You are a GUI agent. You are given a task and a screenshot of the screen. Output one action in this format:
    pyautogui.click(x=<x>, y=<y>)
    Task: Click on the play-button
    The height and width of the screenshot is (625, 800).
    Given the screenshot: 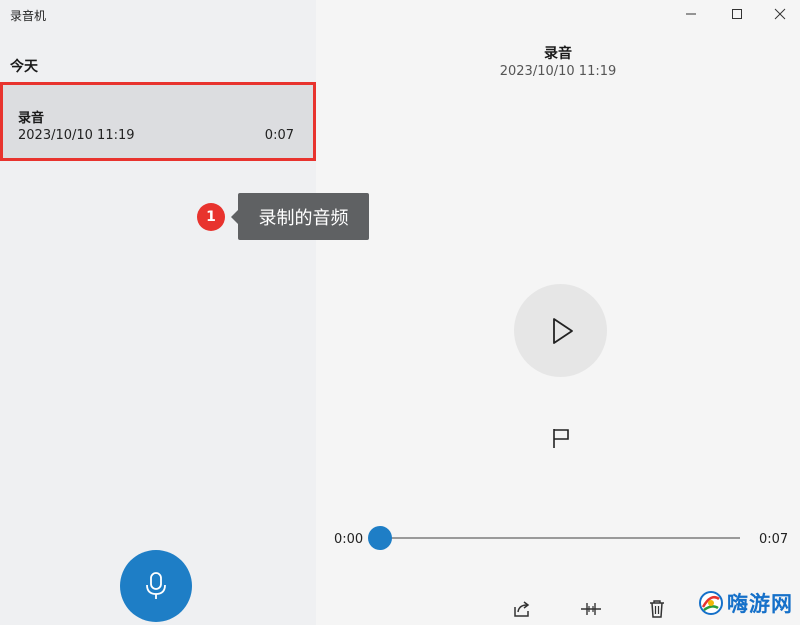 What is the action you would take?
    pyautogui.click(x=560, y=330)
    